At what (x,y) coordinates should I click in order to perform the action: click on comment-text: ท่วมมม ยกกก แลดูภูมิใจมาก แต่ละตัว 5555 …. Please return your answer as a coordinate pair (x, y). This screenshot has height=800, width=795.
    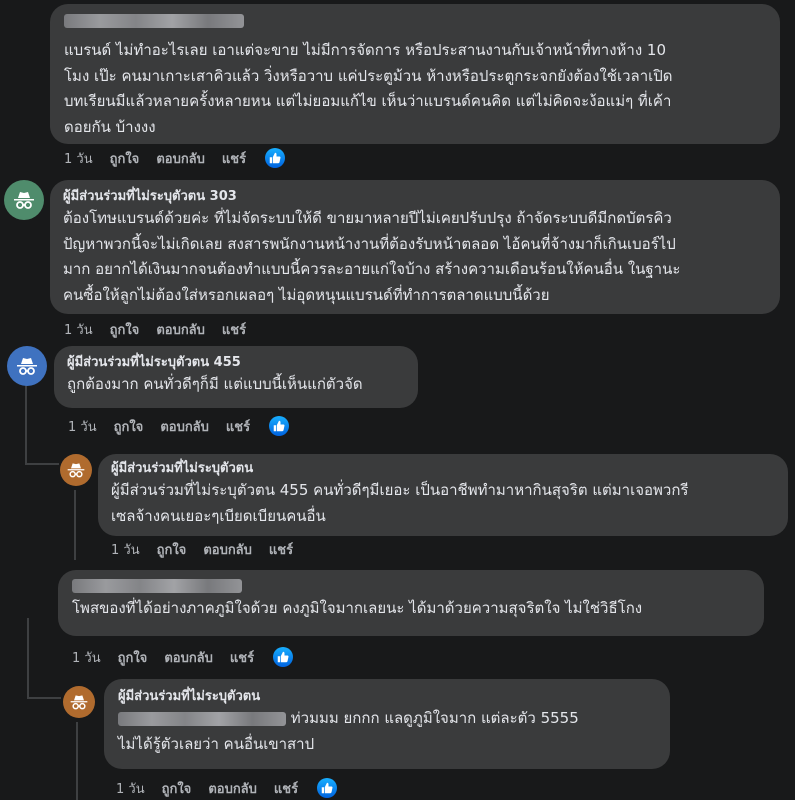
    Looking at the image, I should click on (348, 731).